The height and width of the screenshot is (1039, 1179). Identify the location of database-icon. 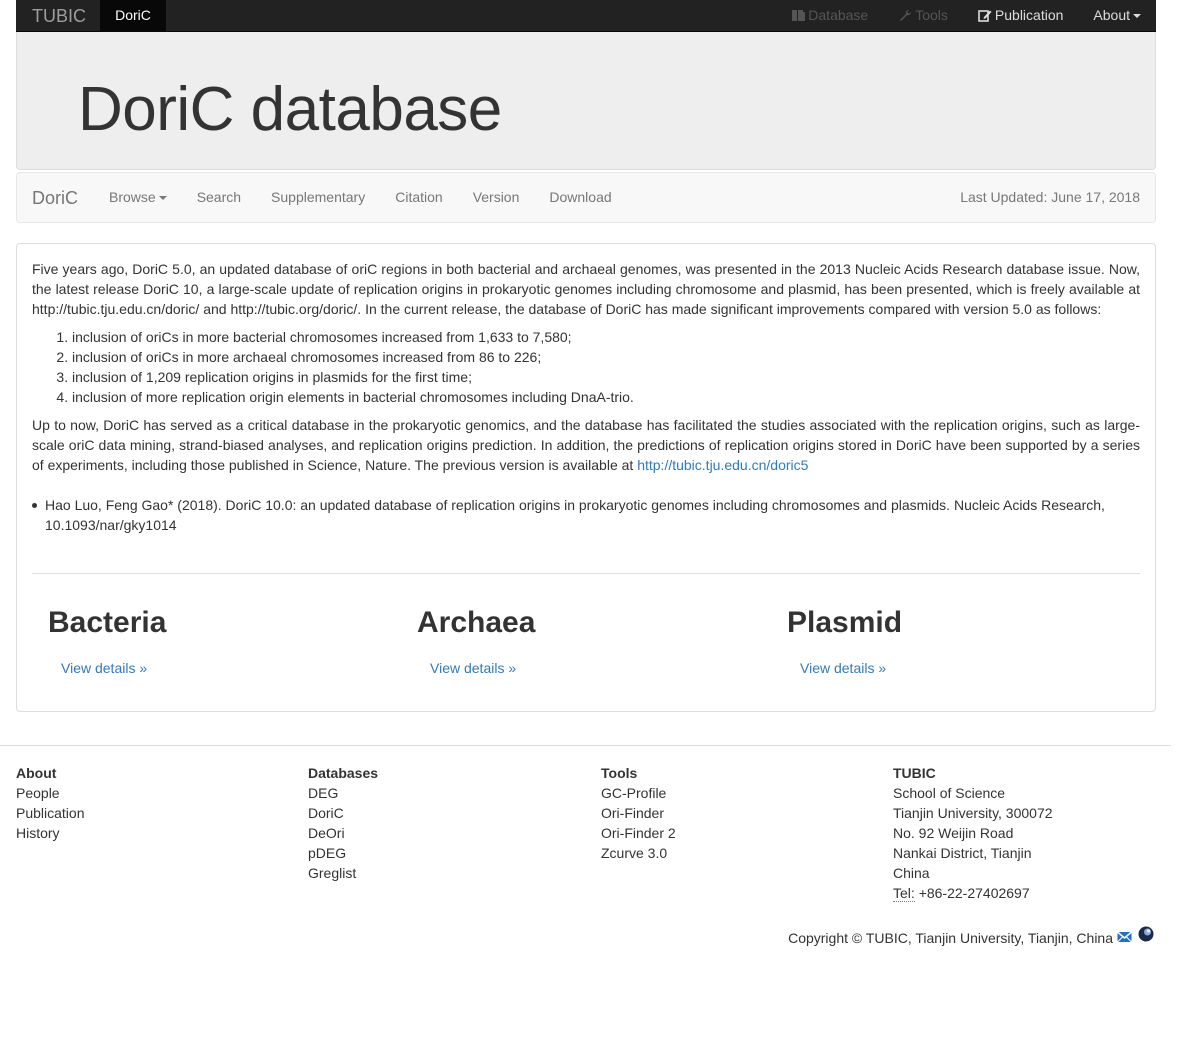
(799, 15).